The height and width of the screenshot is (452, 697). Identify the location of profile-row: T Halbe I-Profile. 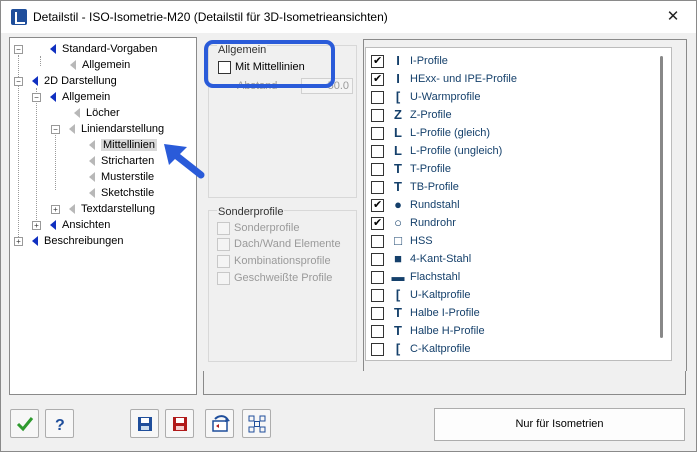
(508, 313).